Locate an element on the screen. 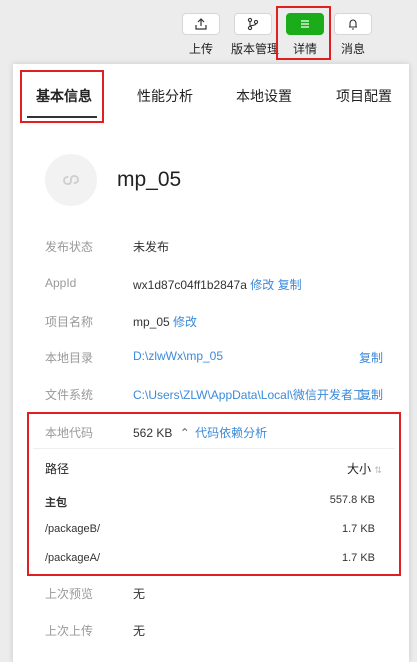  status-value: 未发布 is located at coordinates (151, 247).